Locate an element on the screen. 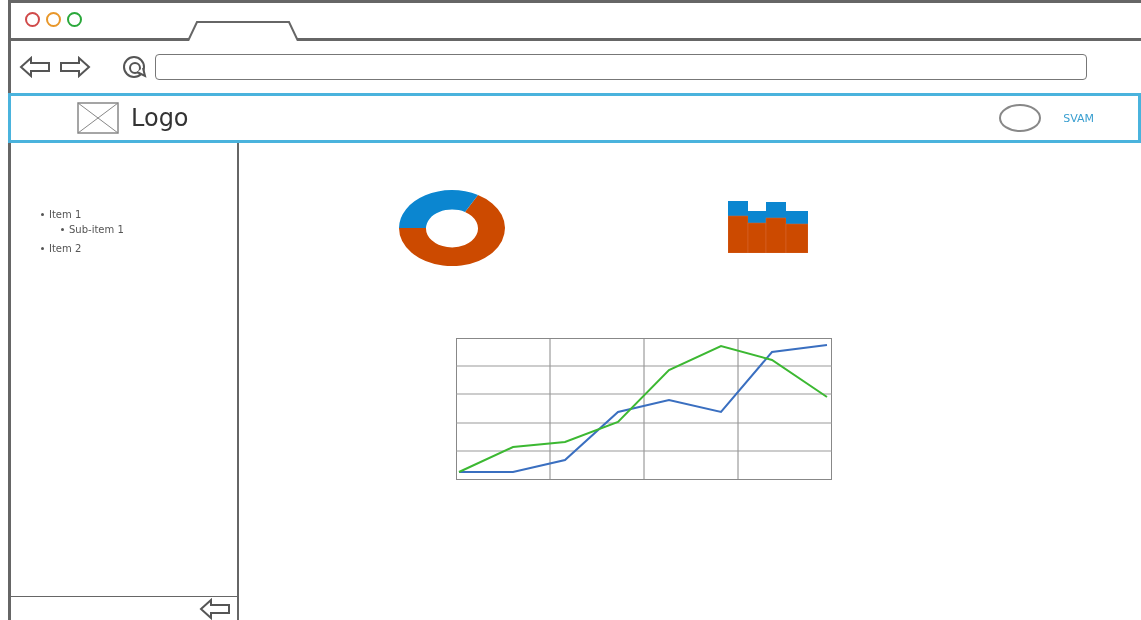  maximize-icon is located at coordinates (74, 19).